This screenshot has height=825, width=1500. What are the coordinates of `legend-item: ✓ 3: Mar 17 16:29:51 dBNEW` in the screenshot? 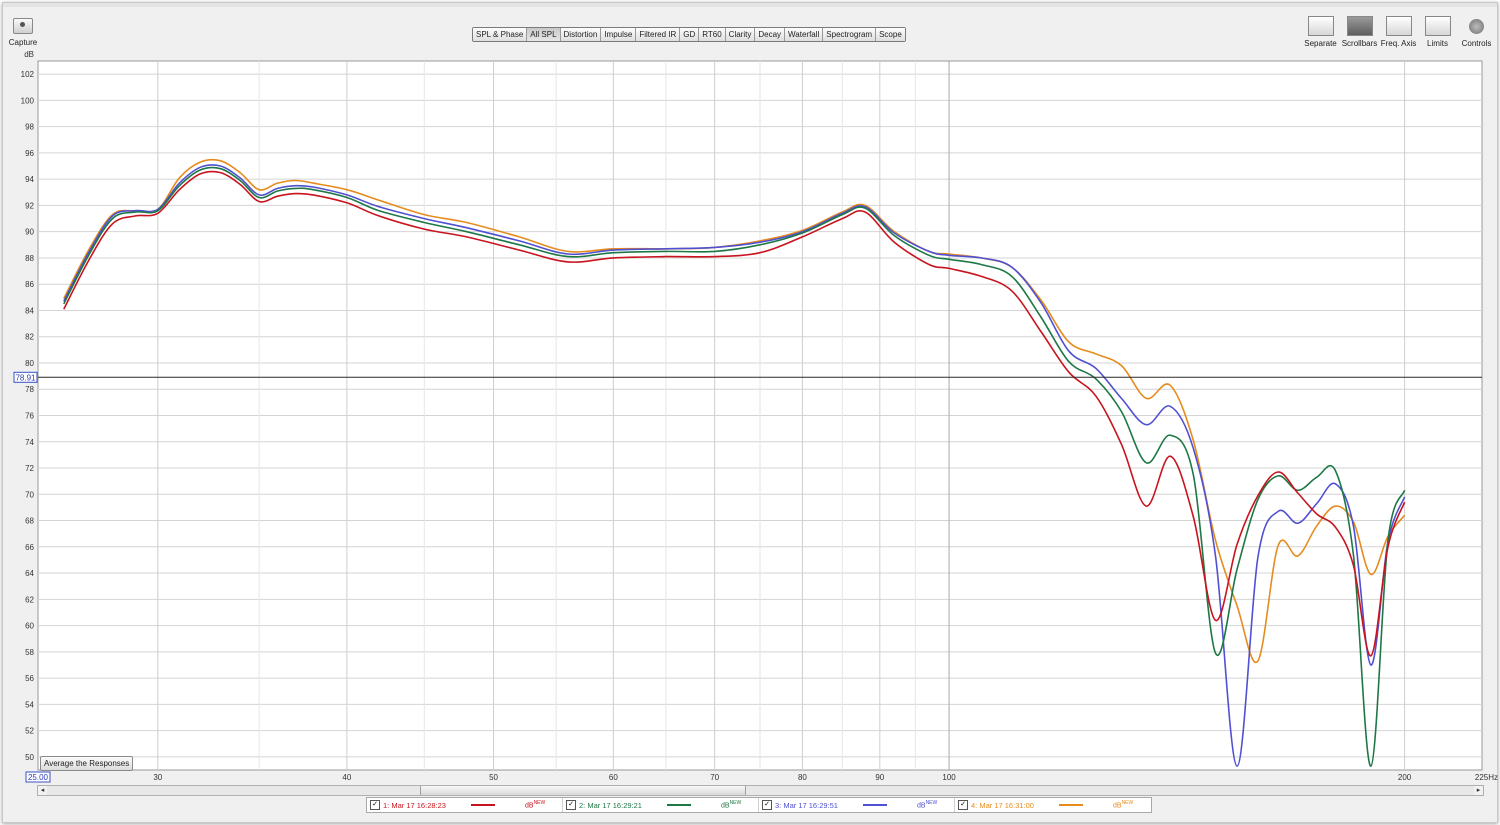 It's located at (857, 805).